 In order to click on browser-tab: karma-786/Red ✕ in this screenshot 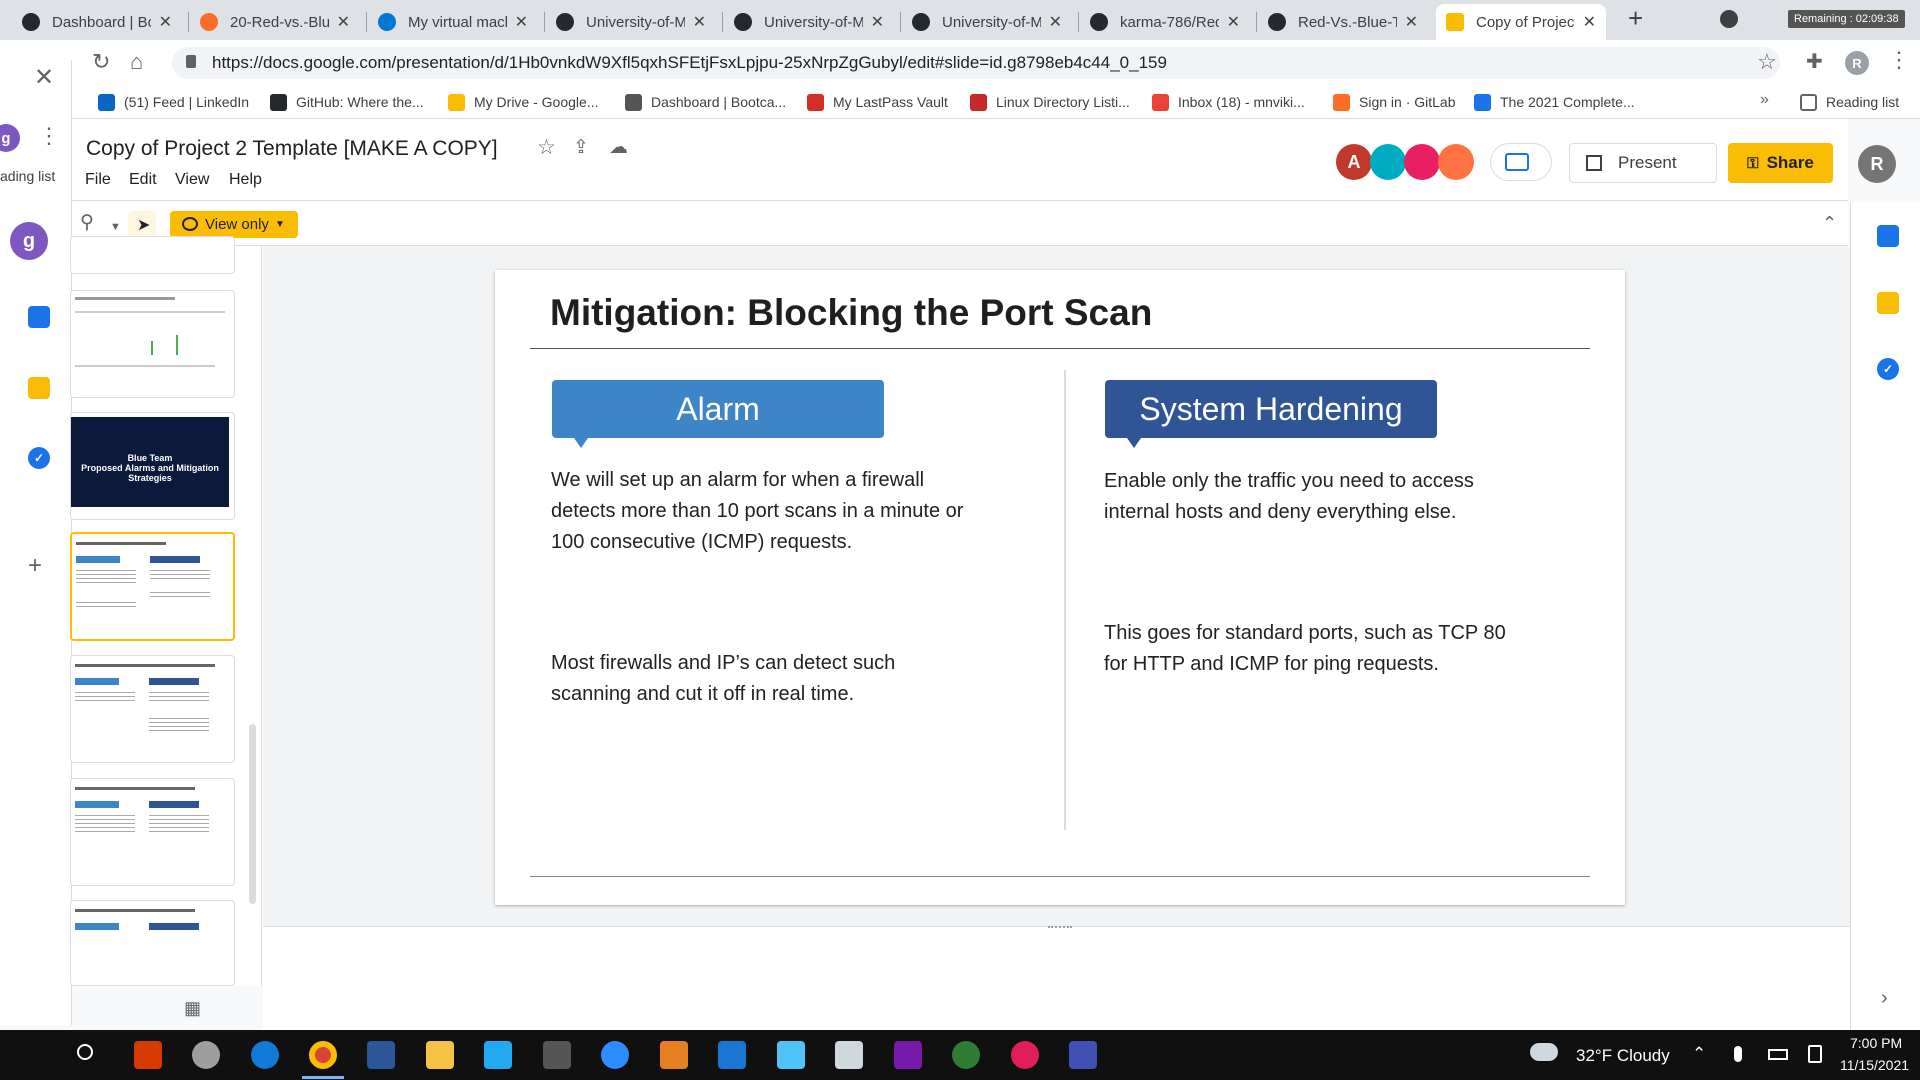, I will do `click(1165, 22)`.